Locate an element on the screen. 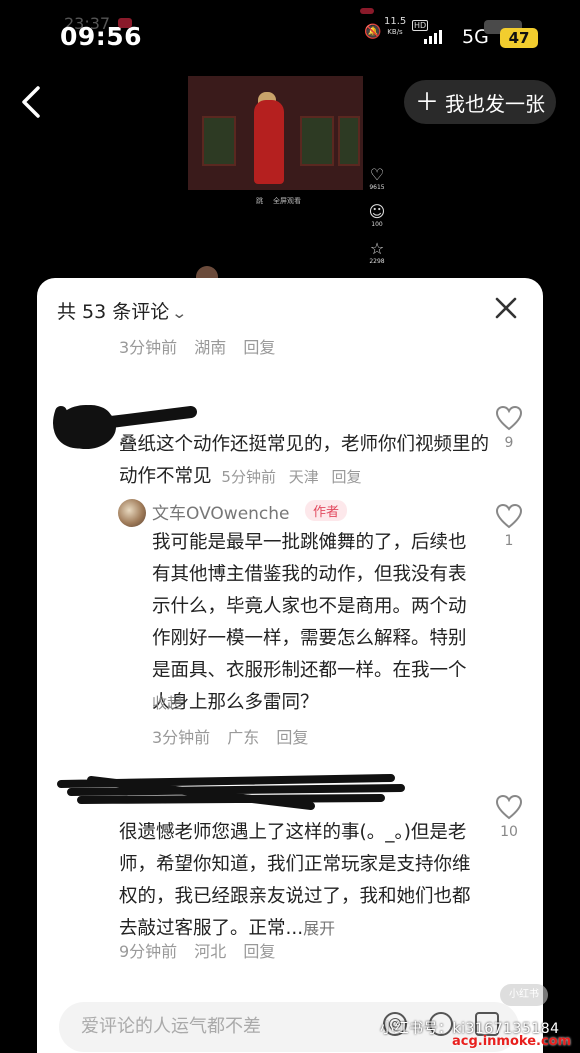  video-comments: 100 is located at coordinates (377, 224).